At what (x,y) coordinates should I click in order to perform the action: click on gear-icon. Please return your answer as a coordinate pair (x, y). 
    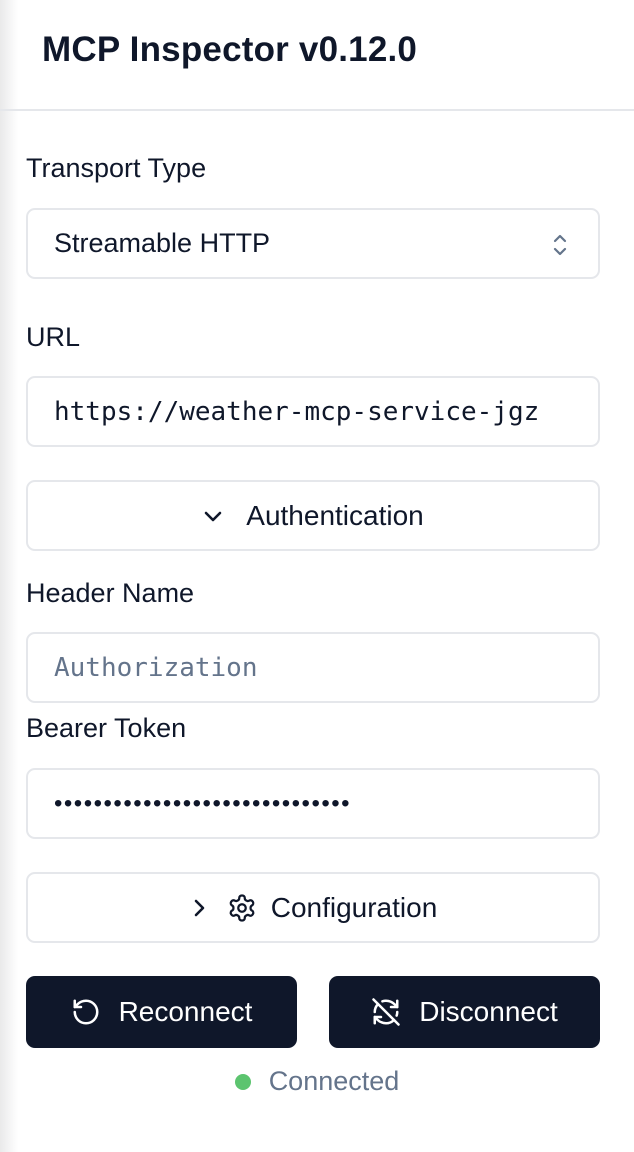
    Looking at the image, I should click on (242, 908).